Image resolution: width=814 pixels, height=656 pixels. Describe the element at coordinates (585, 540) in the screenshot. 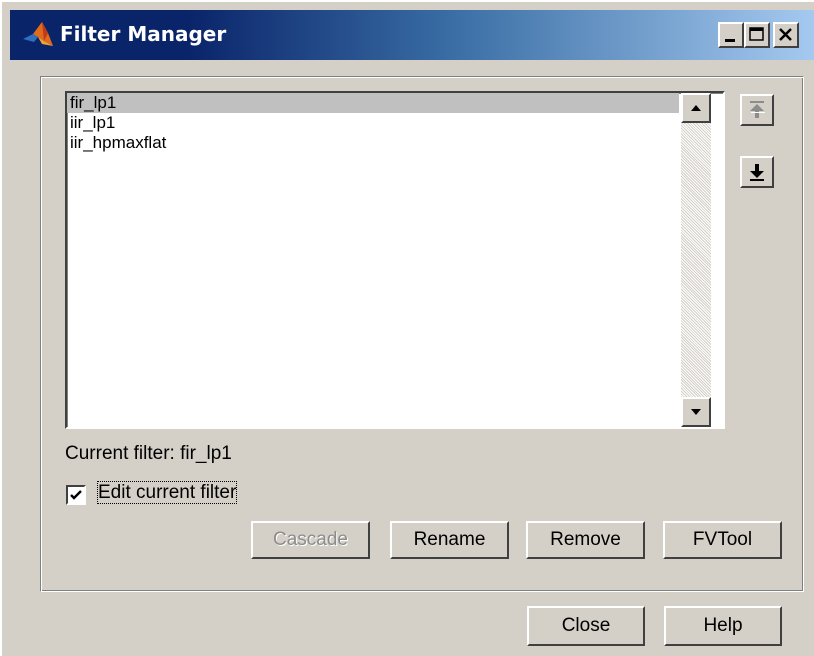

I see `remove-button: Remove` at that location.